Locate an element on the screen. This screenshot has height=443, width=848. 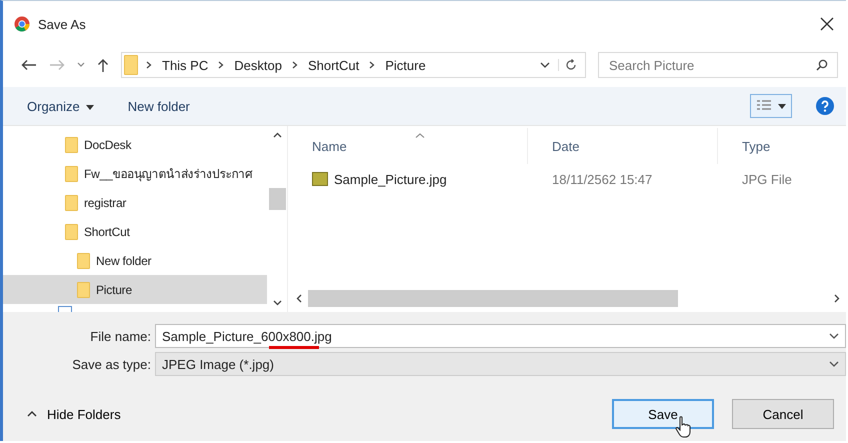
sort-caret-icon is located at coordinates (420, 135).